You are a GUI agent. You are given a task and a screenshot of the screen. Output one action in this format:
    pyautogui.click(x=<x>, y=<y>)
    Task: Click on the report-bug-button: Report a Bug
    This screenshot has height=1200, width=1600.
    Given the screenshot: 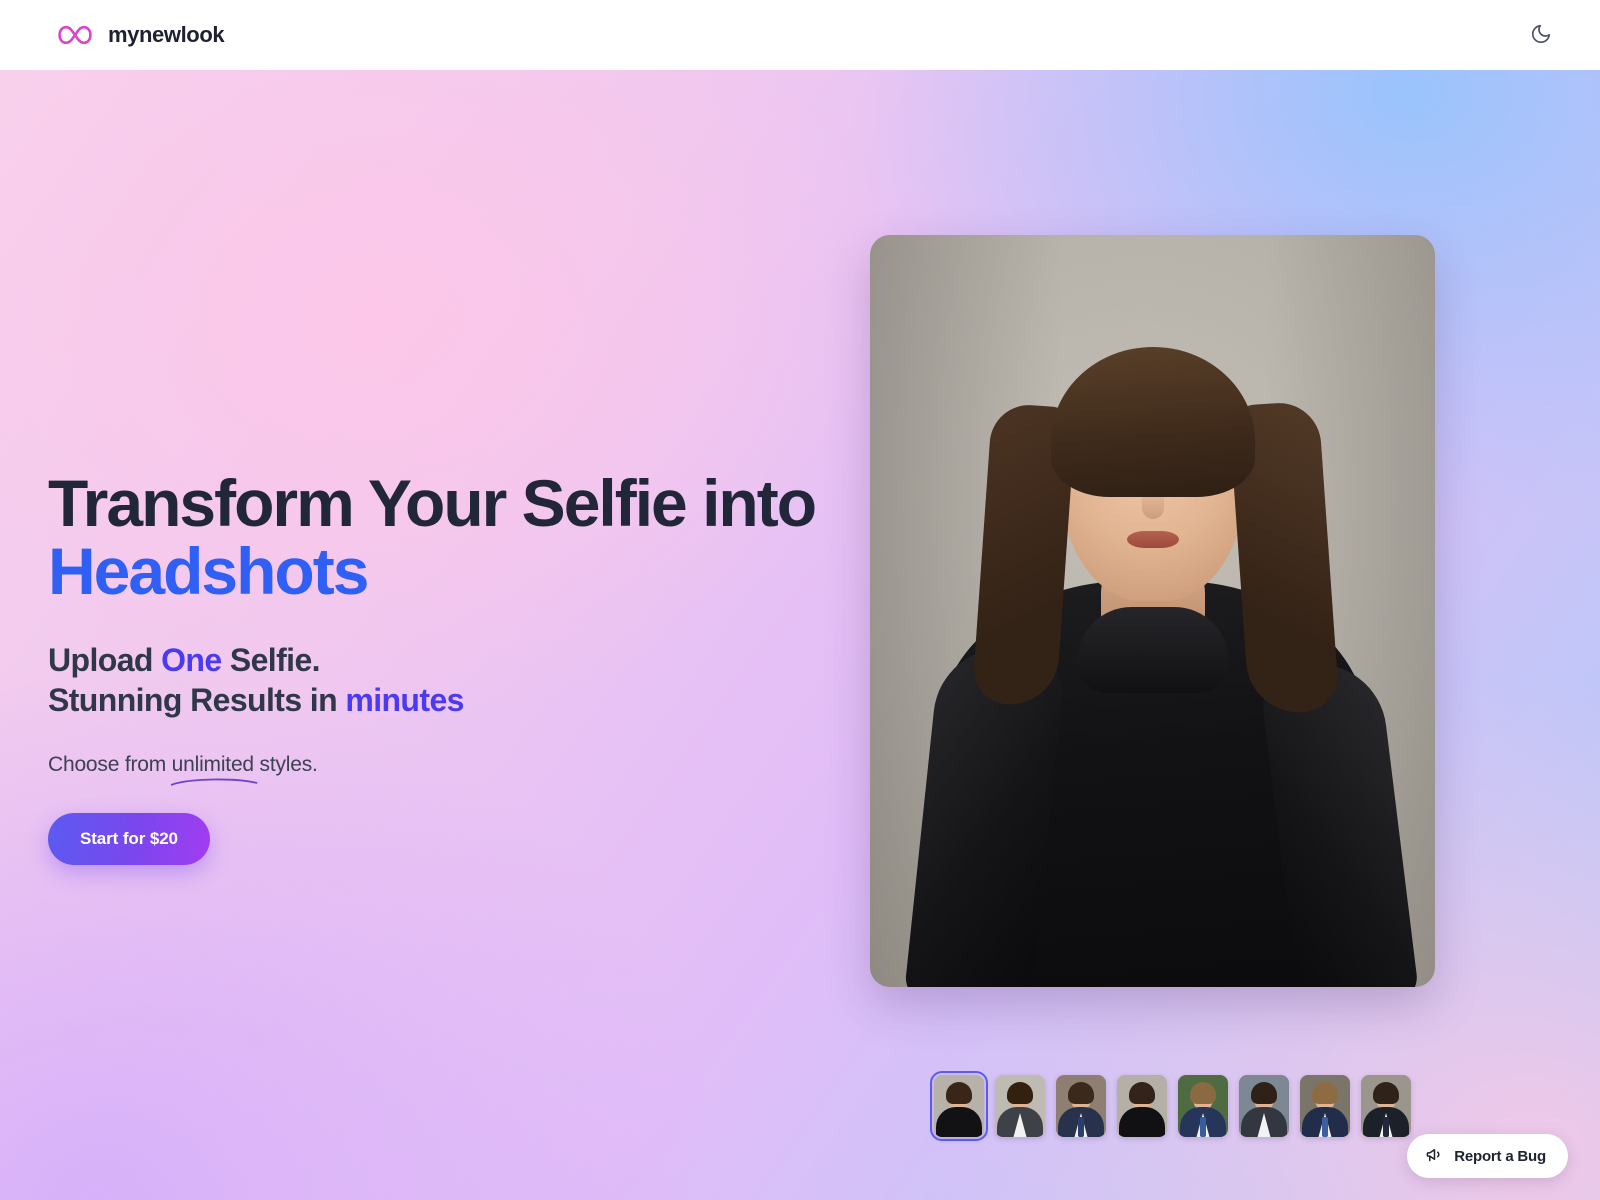 What is the action you would take?
    pyautogui.click(x=1487, y=1156)
    